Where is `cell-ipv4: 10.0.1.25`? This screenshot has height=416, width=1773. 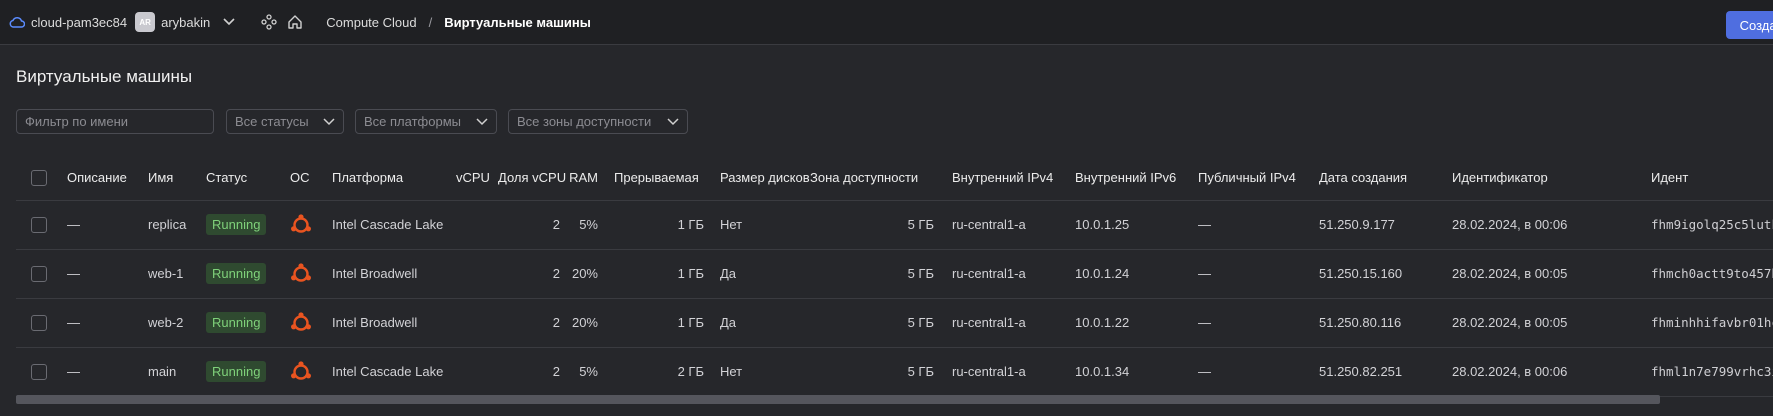
cell-ipv4: 10.0.1.25 is located at coordinates (1102, 224).